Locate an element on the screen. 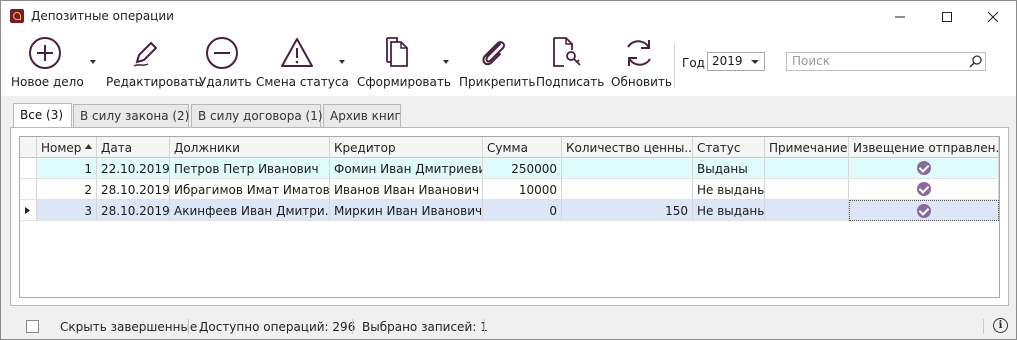  cell-status: Выданы is located at coordinates (729, 168).